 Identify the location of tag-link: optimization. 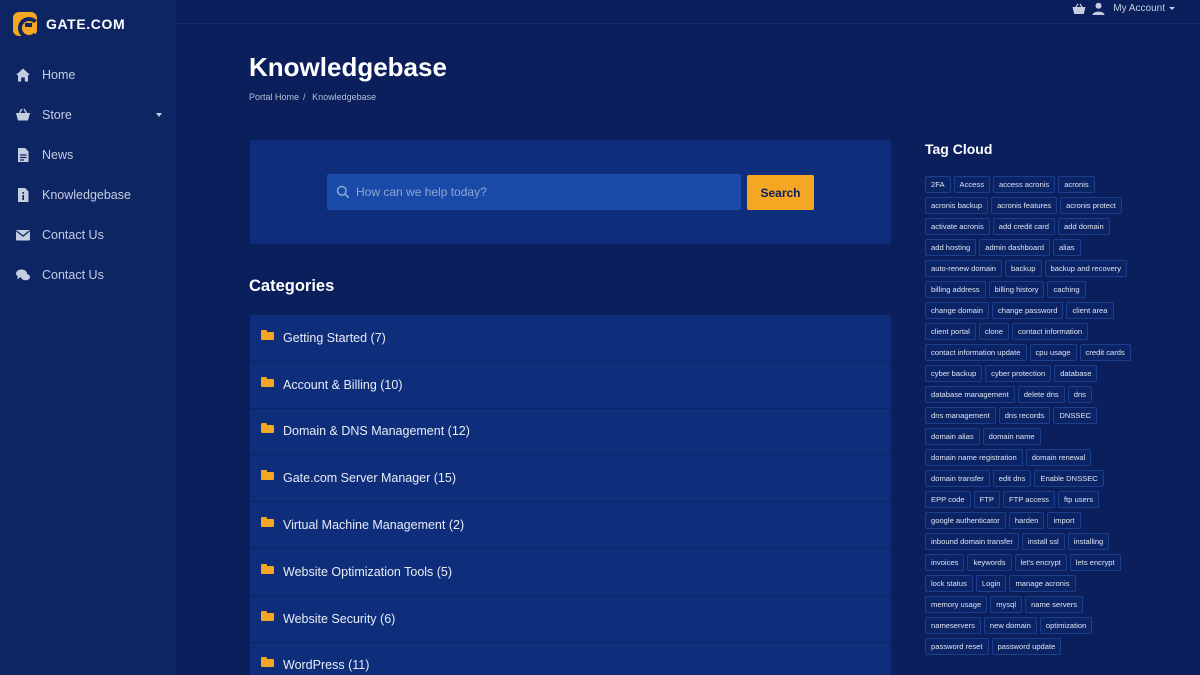
(1066, 625).